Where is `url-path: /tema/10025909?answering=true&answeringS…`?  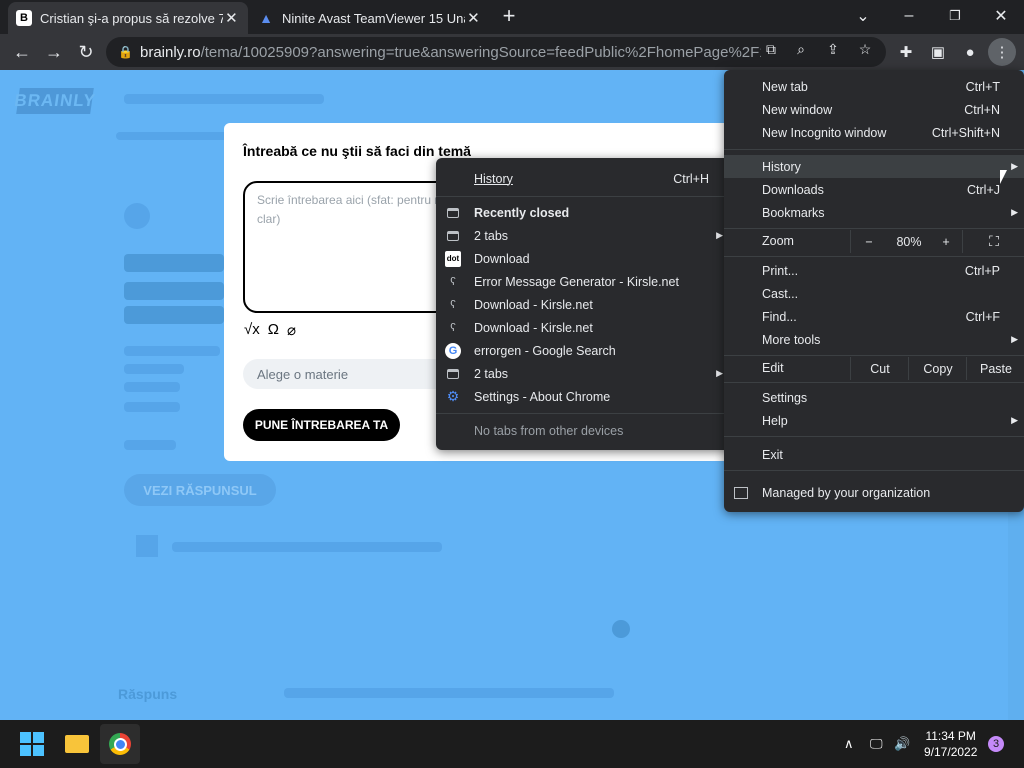
url-path: /tema/10025909?answering=true&answeringS… is located at coordinates (480, 52).